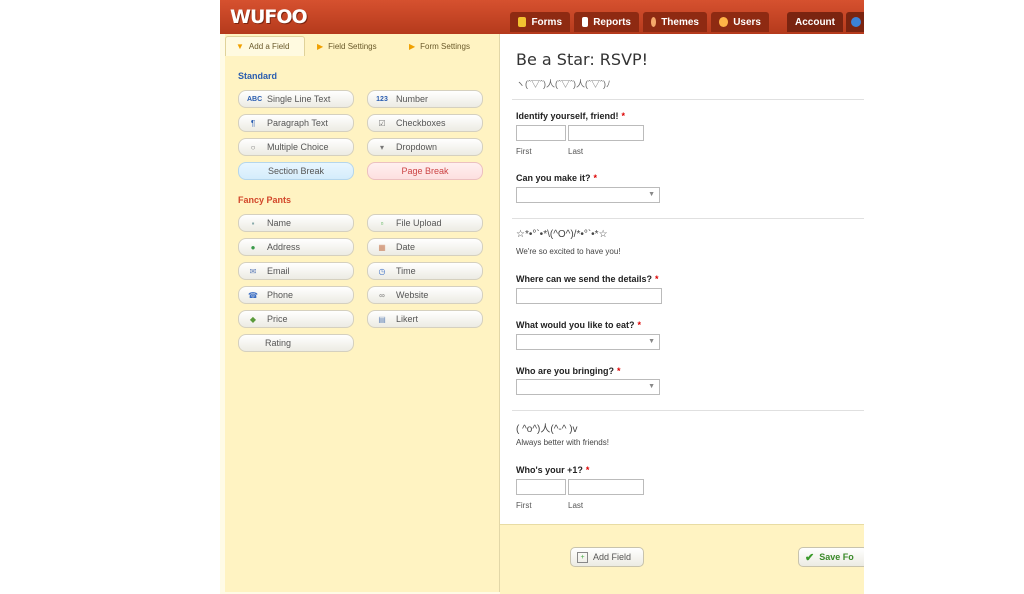  I want to click on add-date-button: ▦ Date, so click(425, 247).